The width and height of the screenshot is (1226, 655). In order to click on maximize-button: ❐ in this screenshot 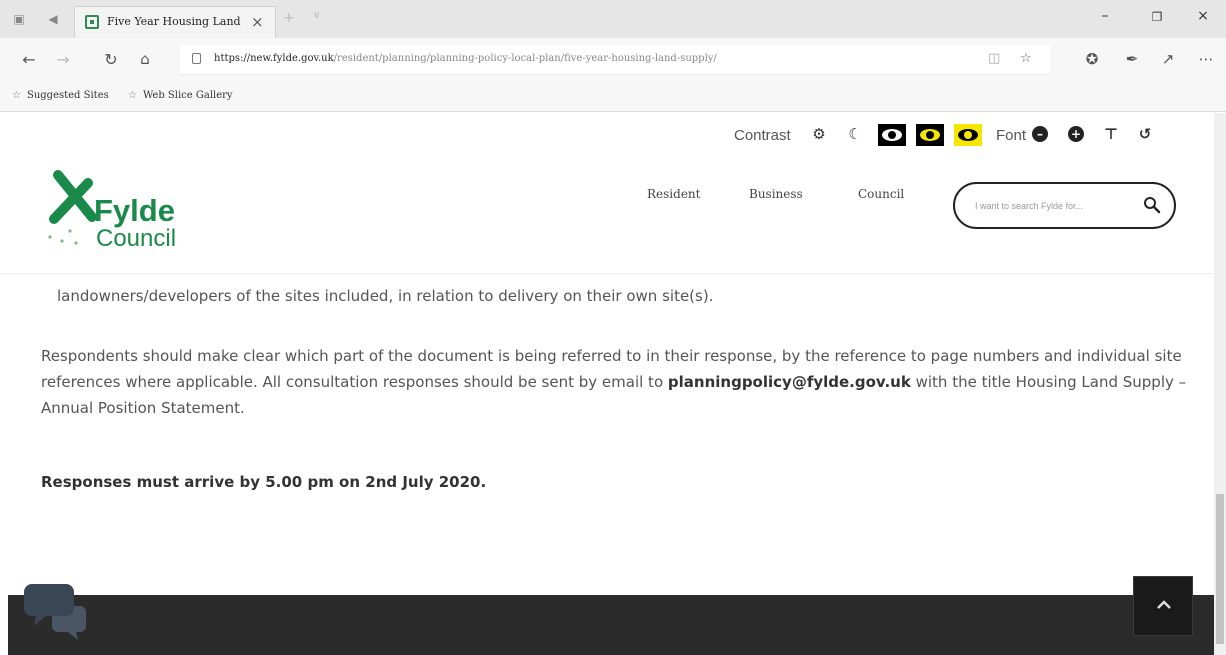, I will do `click(1157, 17)`.